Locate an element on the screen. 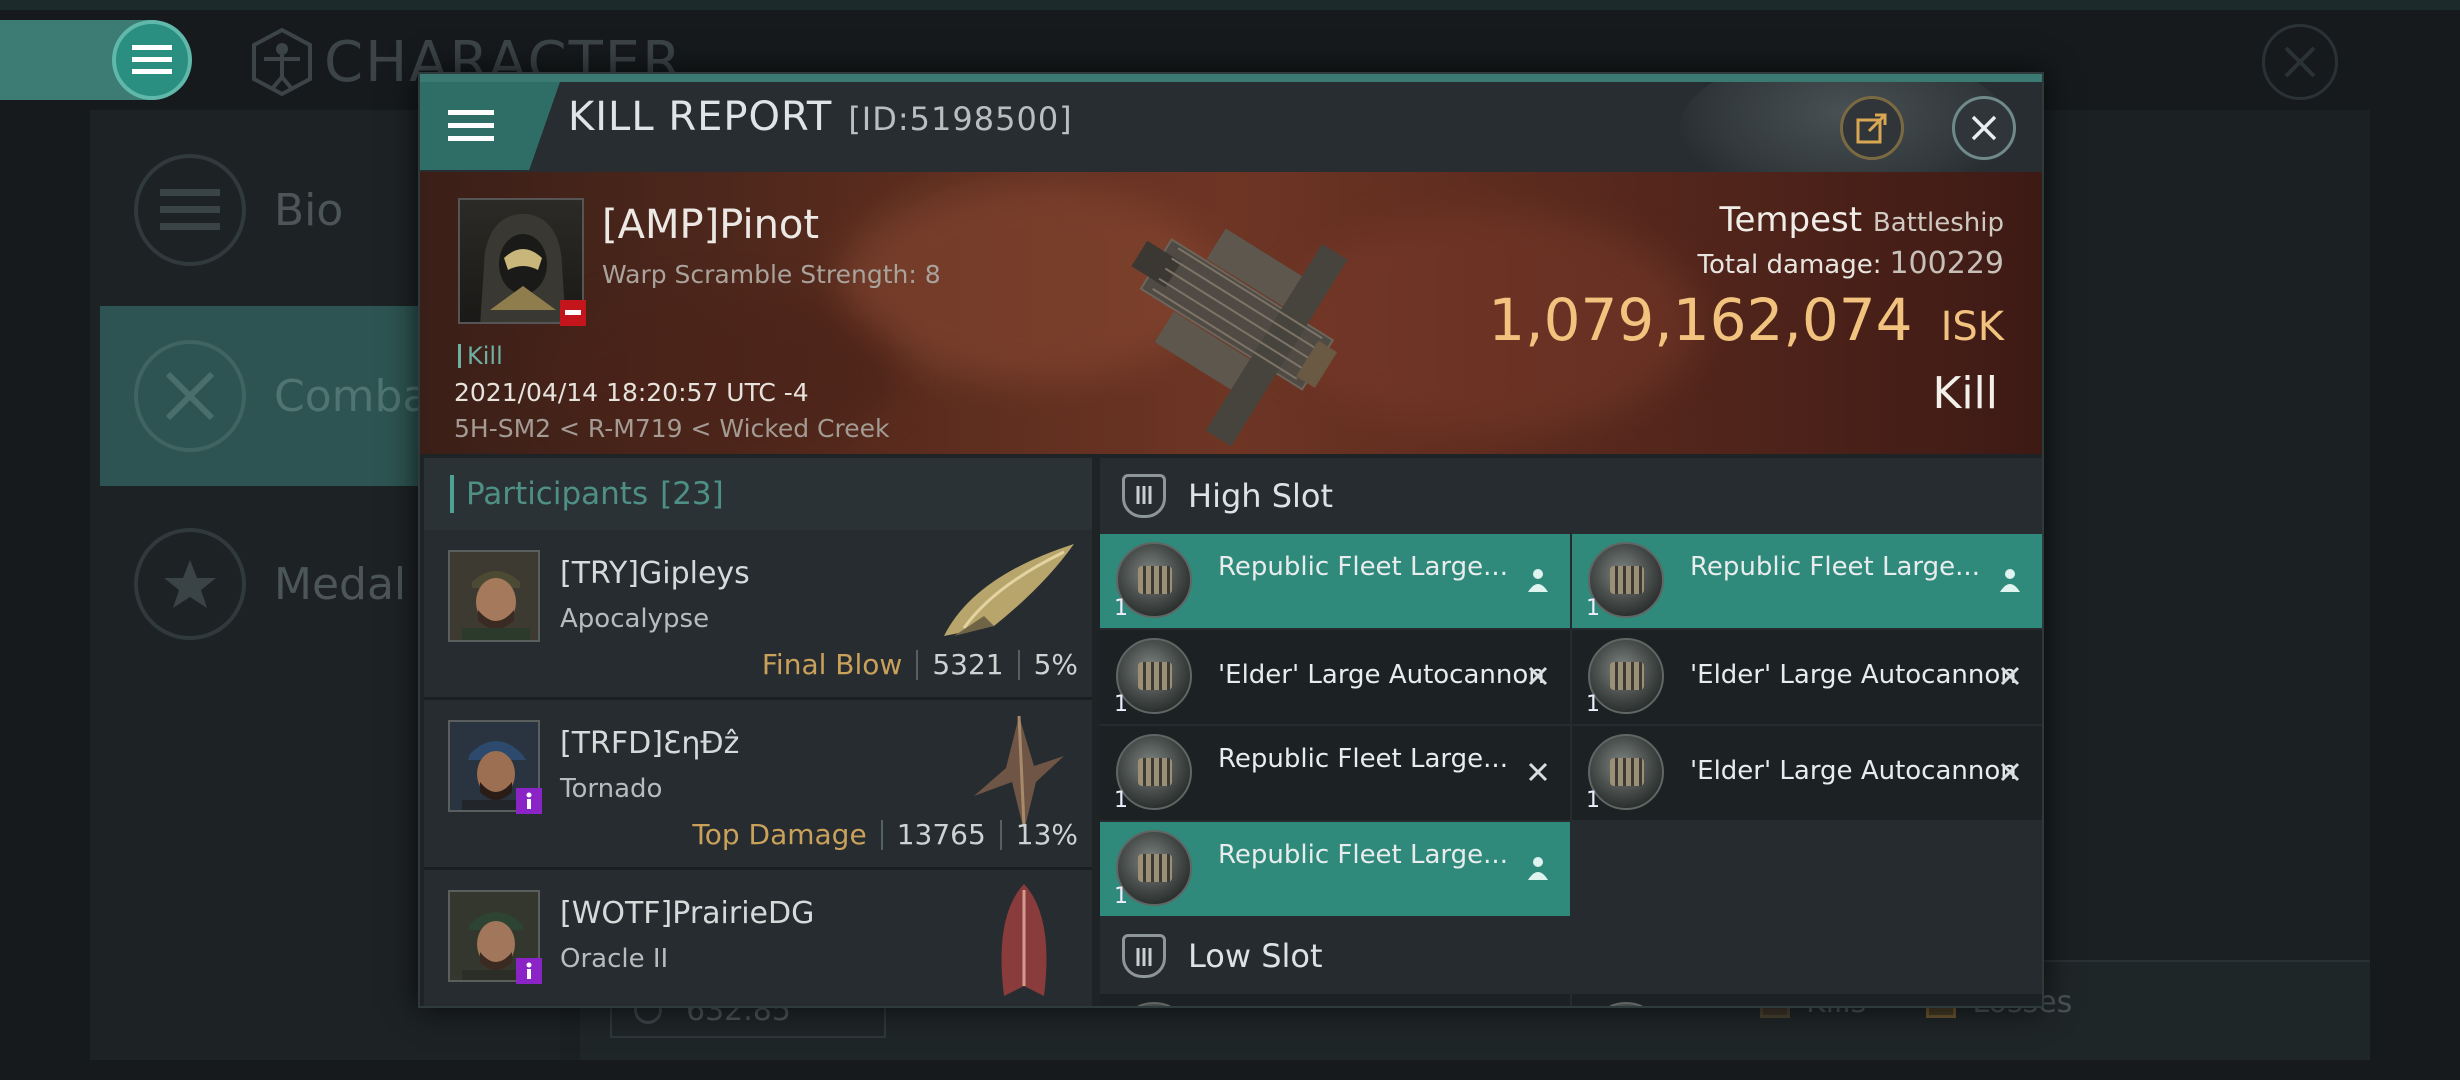 This screenshot has width=2460, height=1080. high-slot-icon is located at coordinates (1144, 496).